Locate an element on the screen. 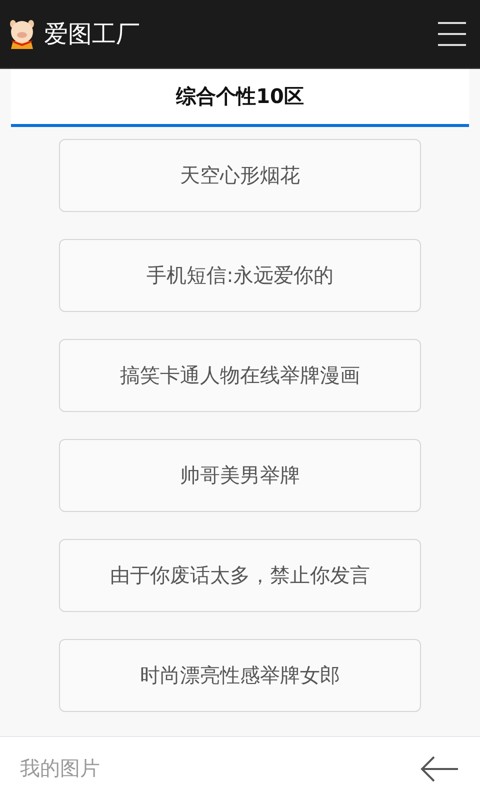  app-title: 爱图工厂 is located at coordinates (92, 34).